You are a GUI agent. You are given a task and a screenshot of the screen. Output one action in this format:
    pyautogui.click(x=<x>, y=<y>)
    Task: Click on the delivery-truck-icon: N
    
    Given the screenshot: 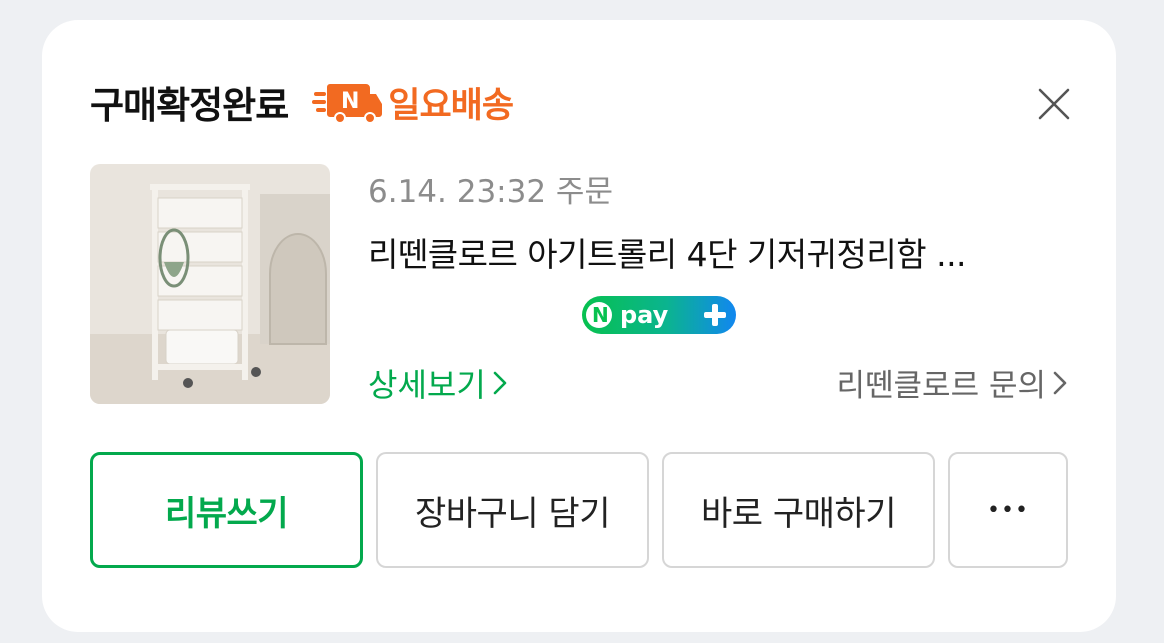 What is the action you would take?
    pyautogui.click(x=347, y=104)
    